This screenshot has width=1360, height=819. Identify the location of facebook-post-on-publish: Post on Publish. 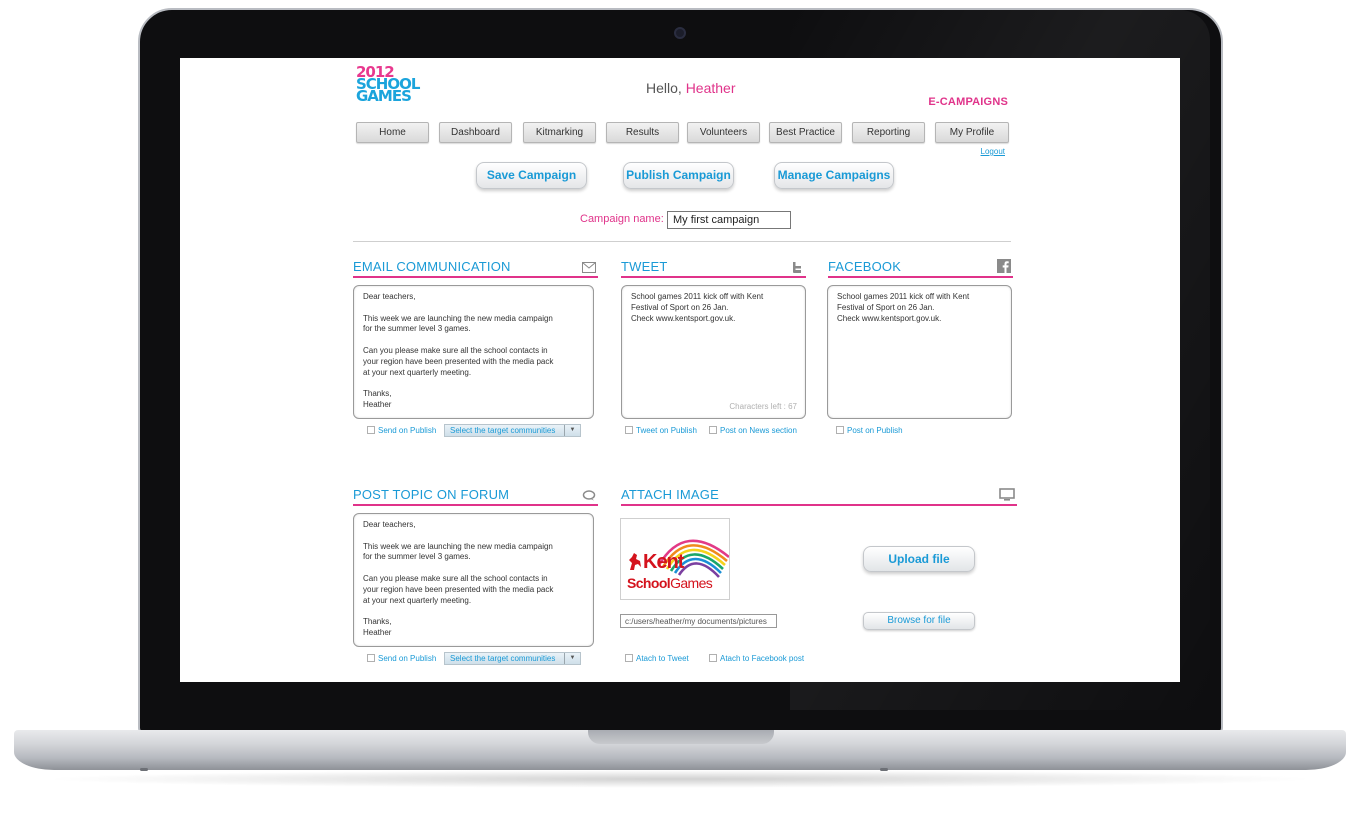
(869, 431).